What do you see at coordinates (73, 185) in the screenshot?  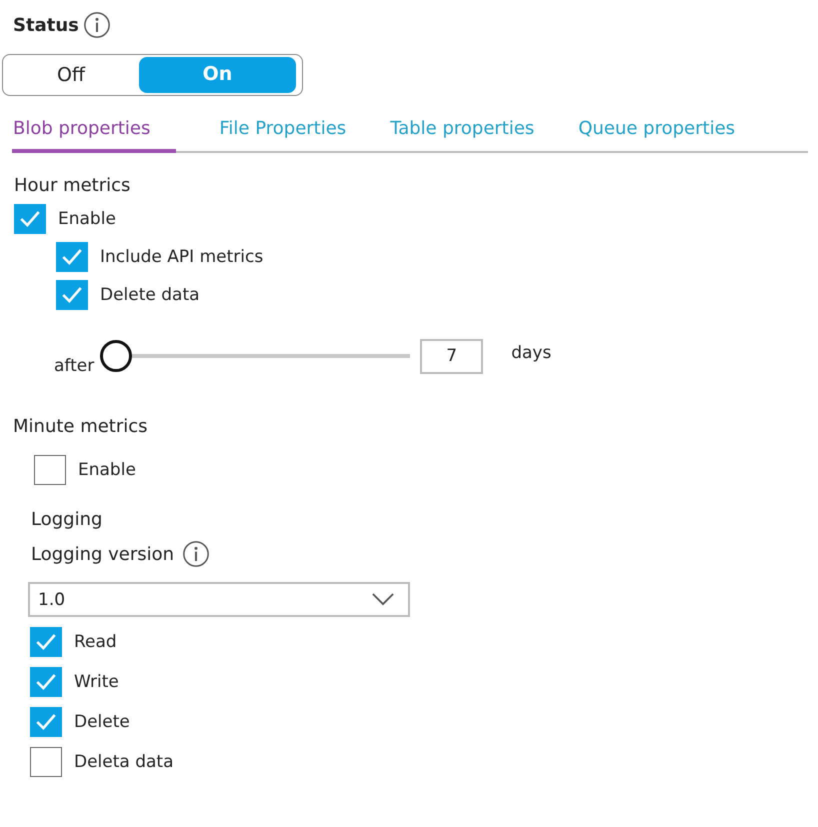 I see `section-heading: Hour metrics` at bounding box center [73, 185].